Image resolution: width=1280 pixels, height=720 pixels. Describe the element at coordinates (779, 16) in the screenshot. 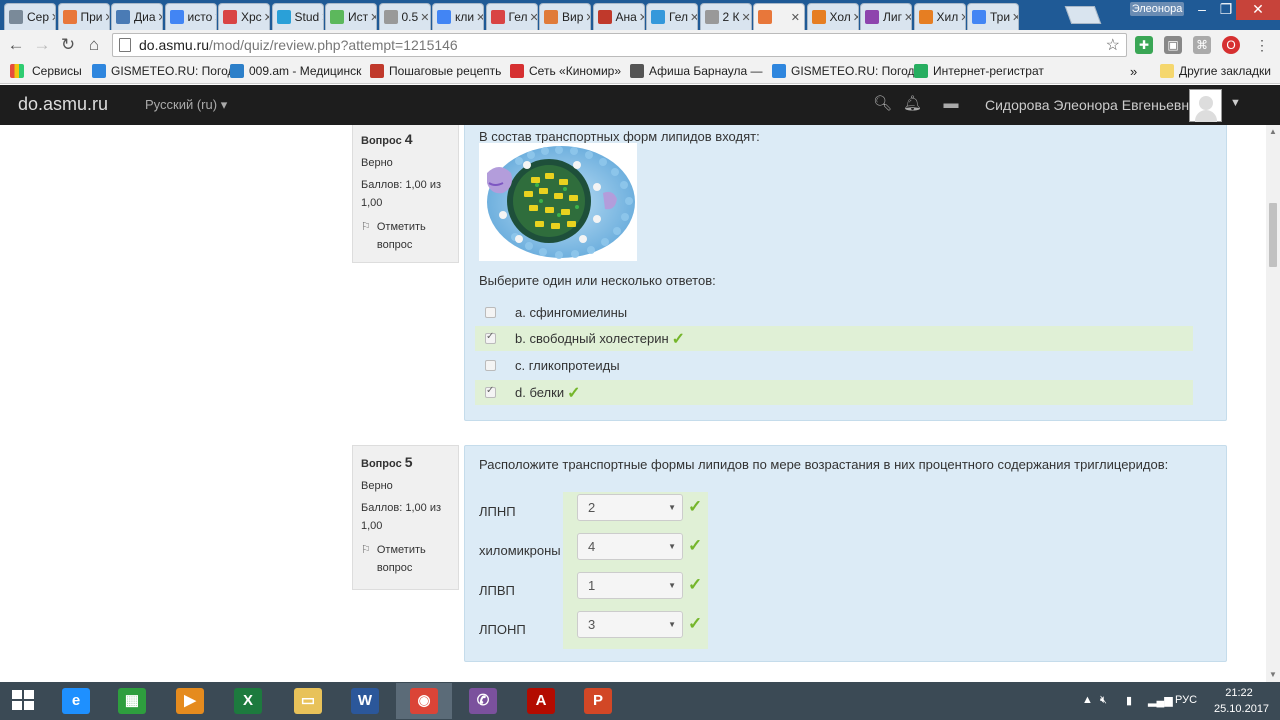

I see `browser-tab: ✕` at that location.